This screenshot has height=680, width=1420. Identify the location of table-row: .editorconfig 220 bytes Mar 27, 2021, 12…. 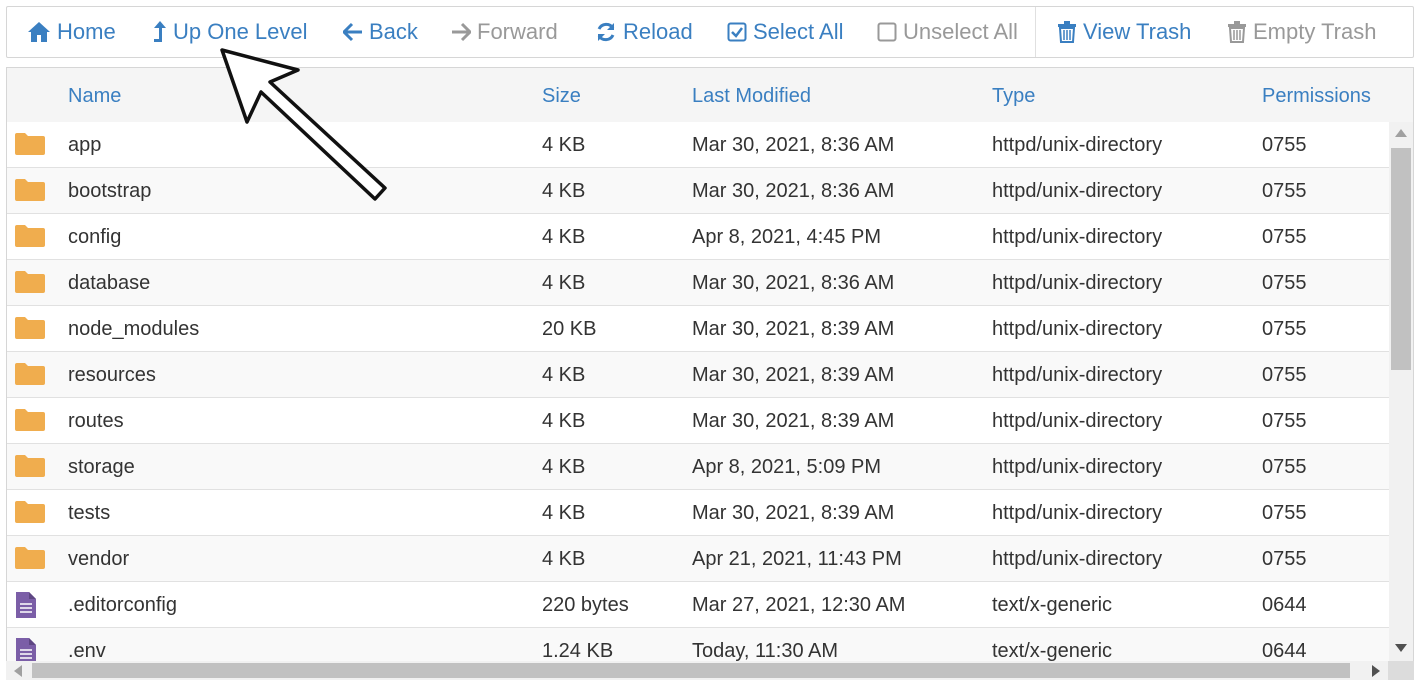
(698, 605).